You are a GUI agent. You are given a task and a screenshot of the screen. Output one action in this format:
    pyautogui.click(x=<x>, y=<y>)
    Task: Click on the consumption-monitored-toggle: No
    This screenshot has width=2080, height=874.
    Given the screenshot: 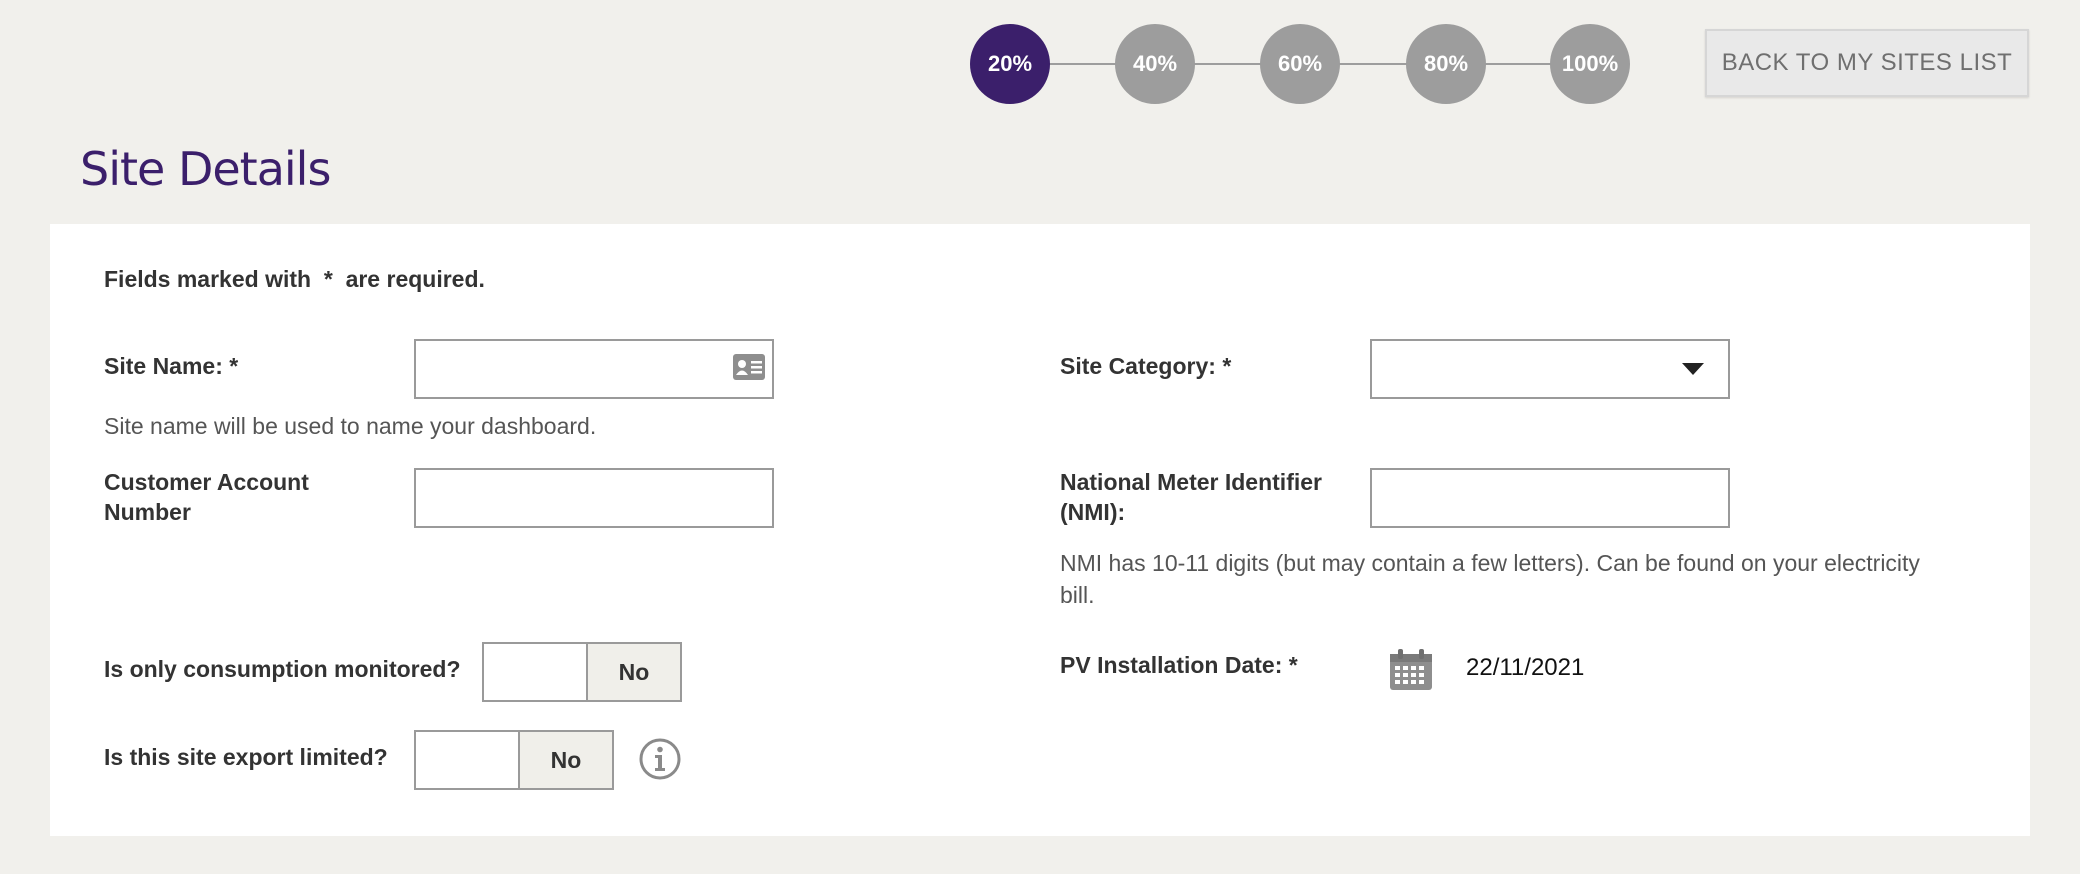 What is the action you would take?
    pyautogui.click(x=582, y=672)
    